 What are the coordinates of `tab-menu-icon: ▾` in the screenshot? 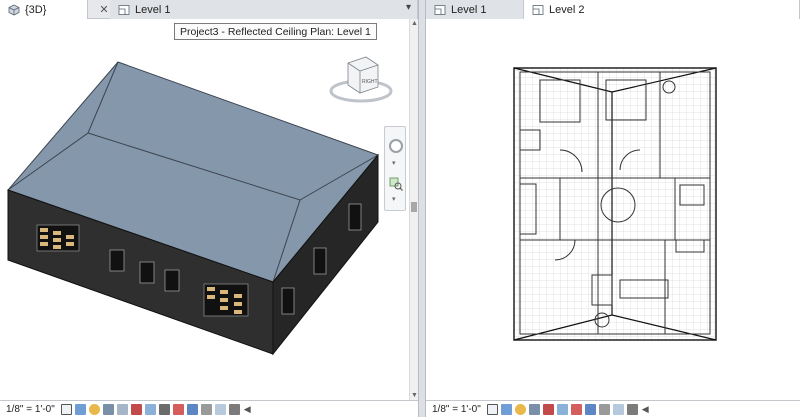 It's located at (408, 7).